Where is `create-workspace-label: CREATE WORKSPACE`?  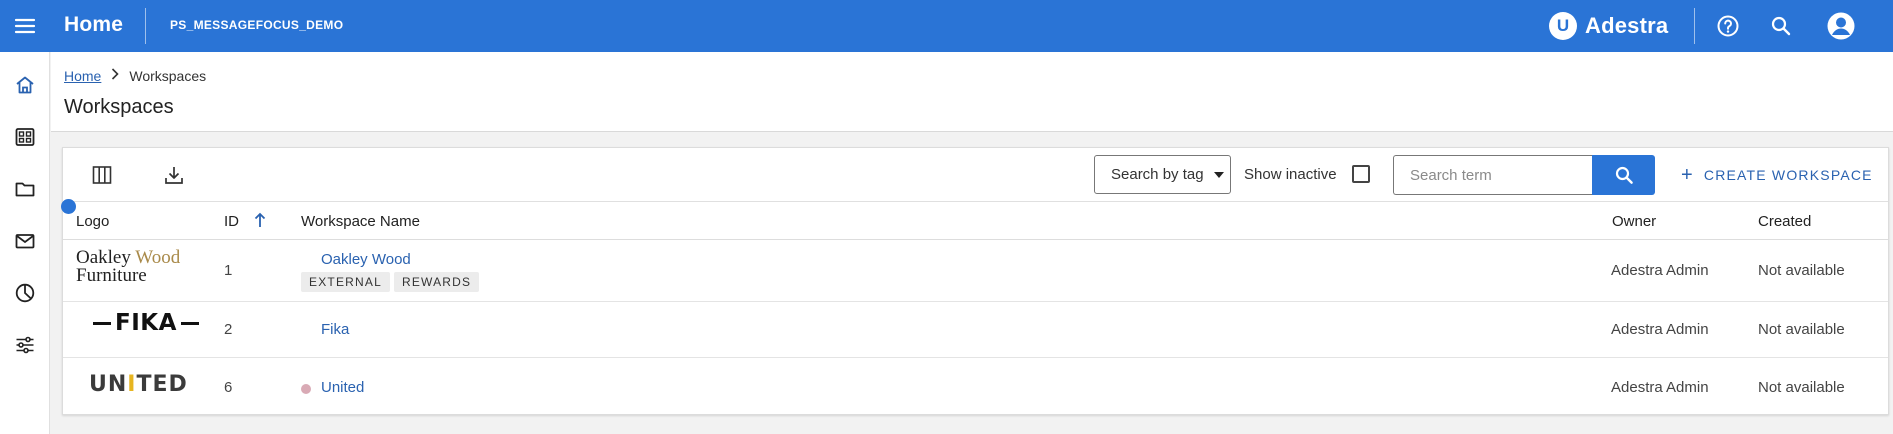 create-workspace-label: CREATE WORKSPACE is located at coordinates (1788, 175).